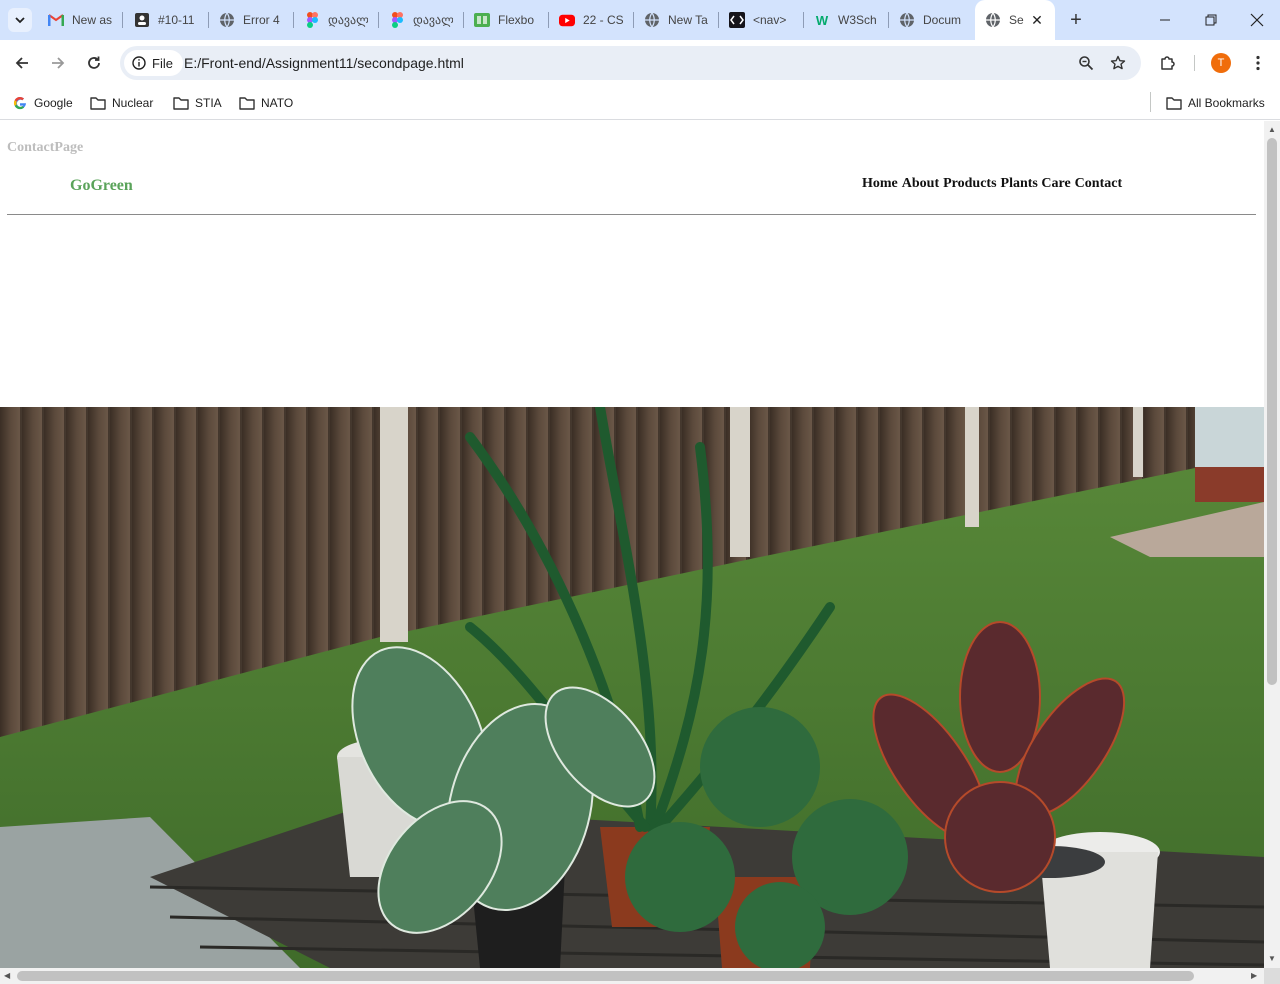 The height and width of the screenshot is (984, 1280). Describe the element at coordinates (931, 20) in the screenshot. I see `tab-document: Docum` at that location.